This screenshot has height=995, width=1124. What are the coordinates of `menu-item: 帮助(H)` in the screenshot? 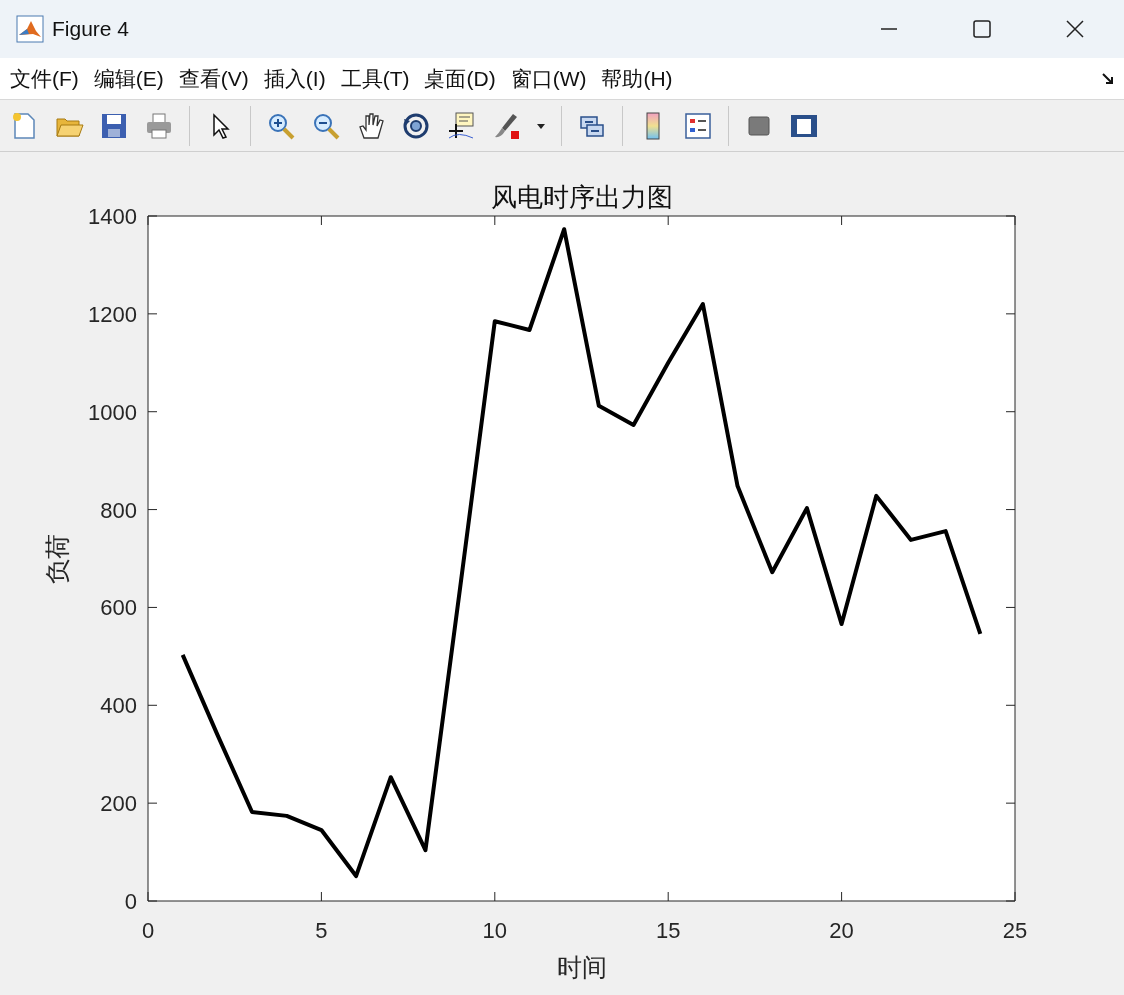 It's located at (637, 78).